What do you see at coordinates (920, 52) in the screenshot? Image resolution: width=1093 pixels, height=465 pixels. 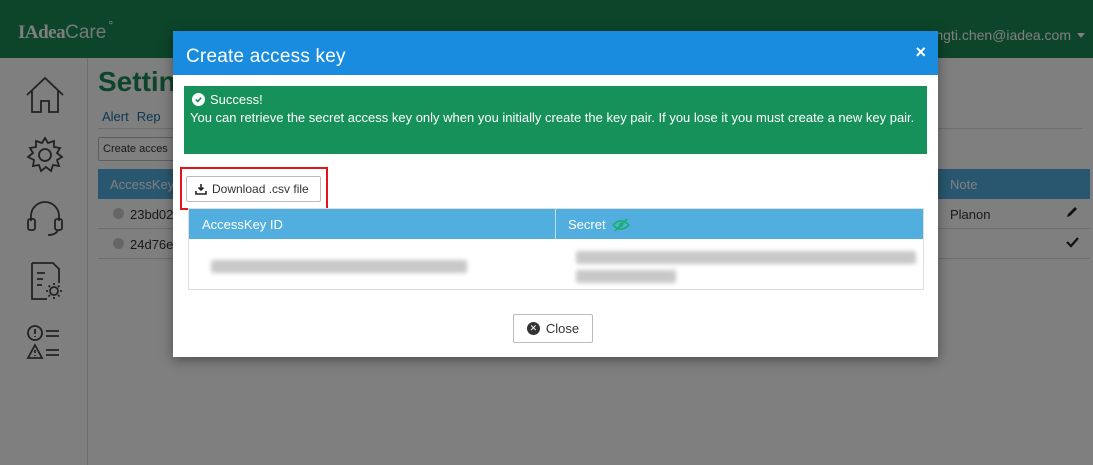 I see `close-icon: ×` at bounding box center [920, 52].